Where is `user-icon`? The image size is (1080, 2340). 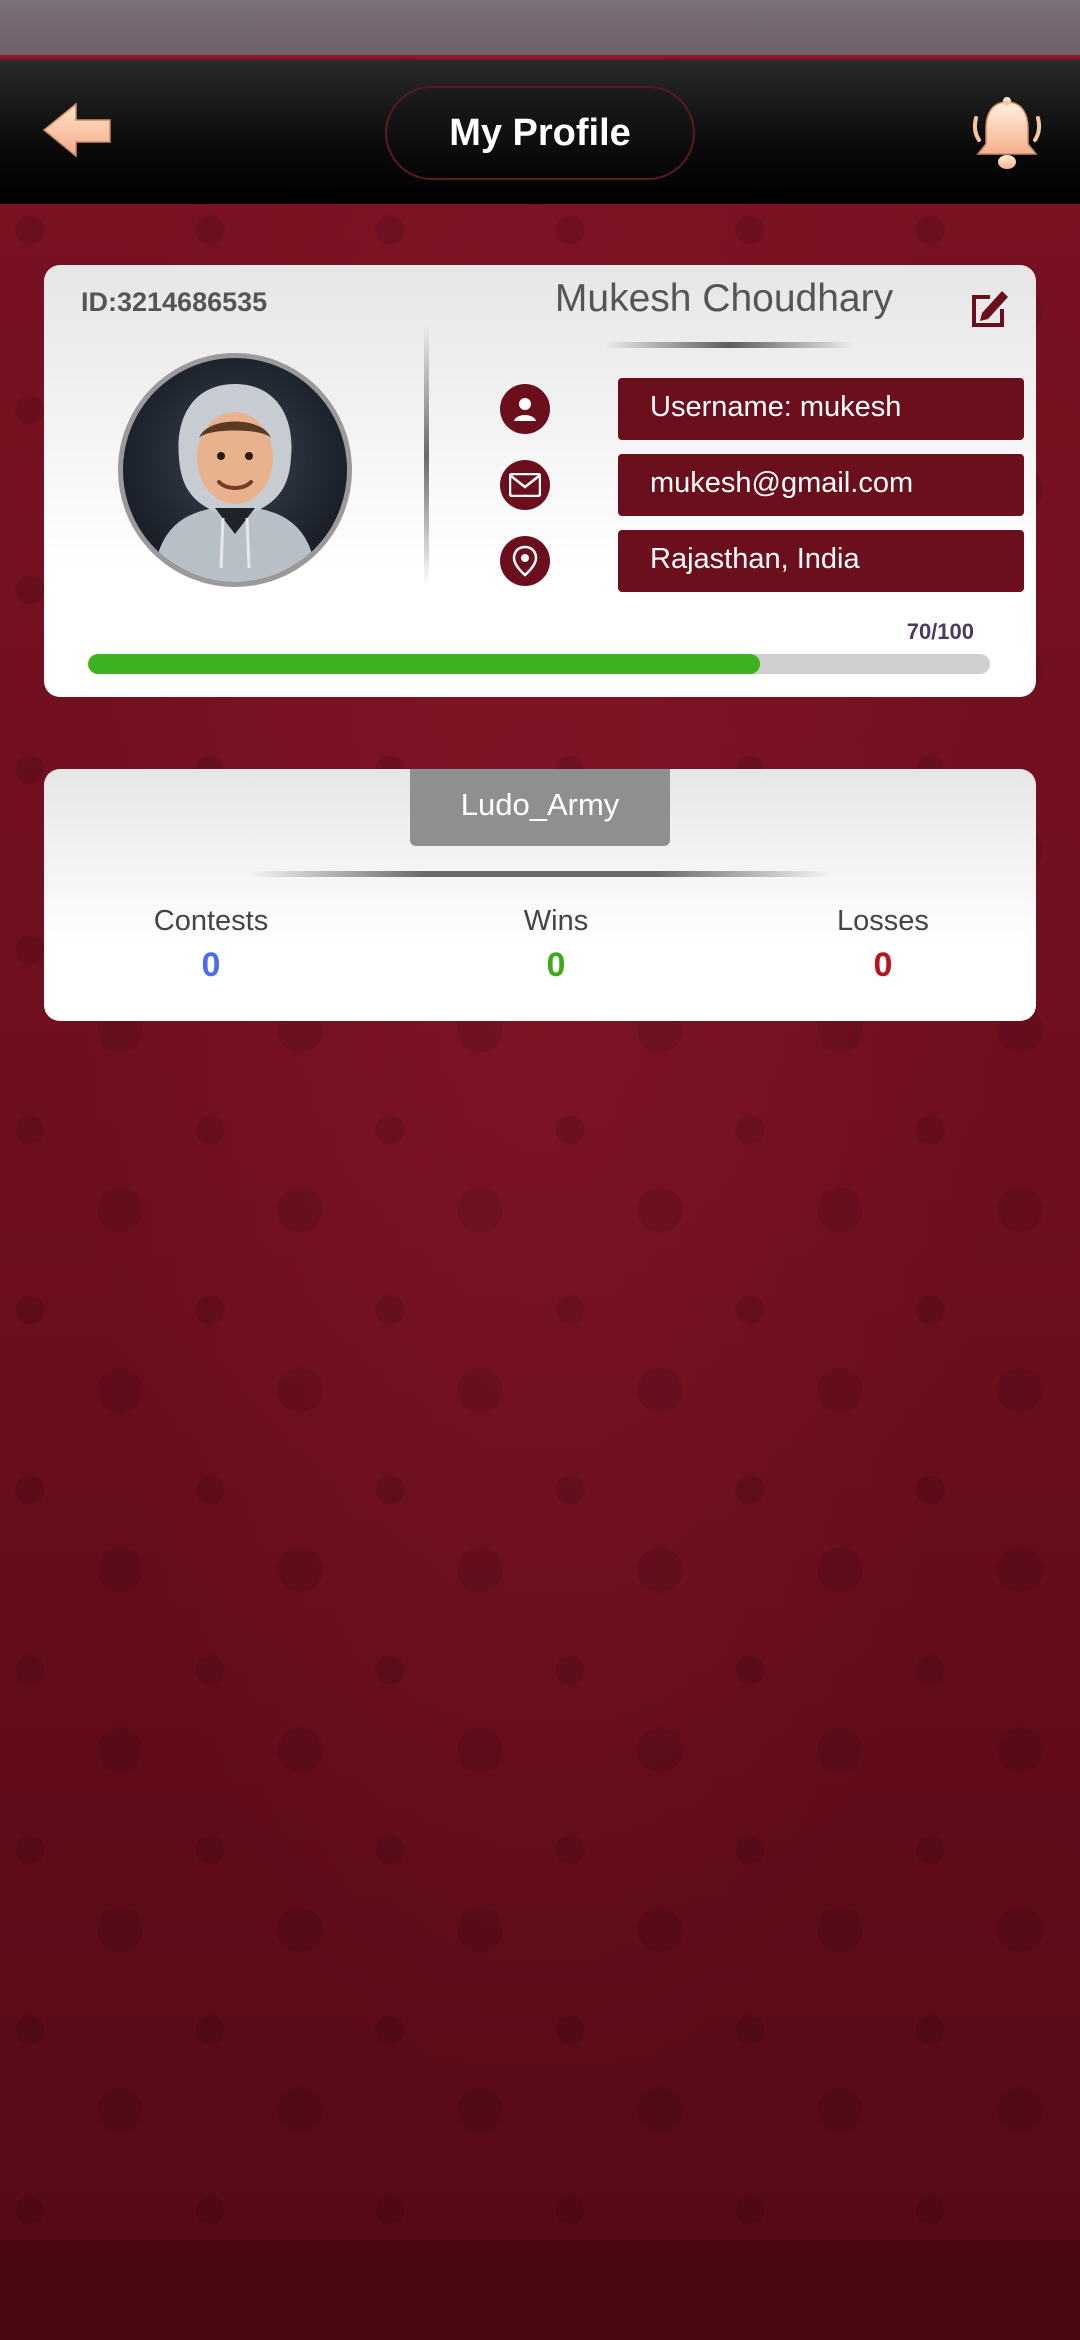
user-icon is located at coordinates (525, 409).